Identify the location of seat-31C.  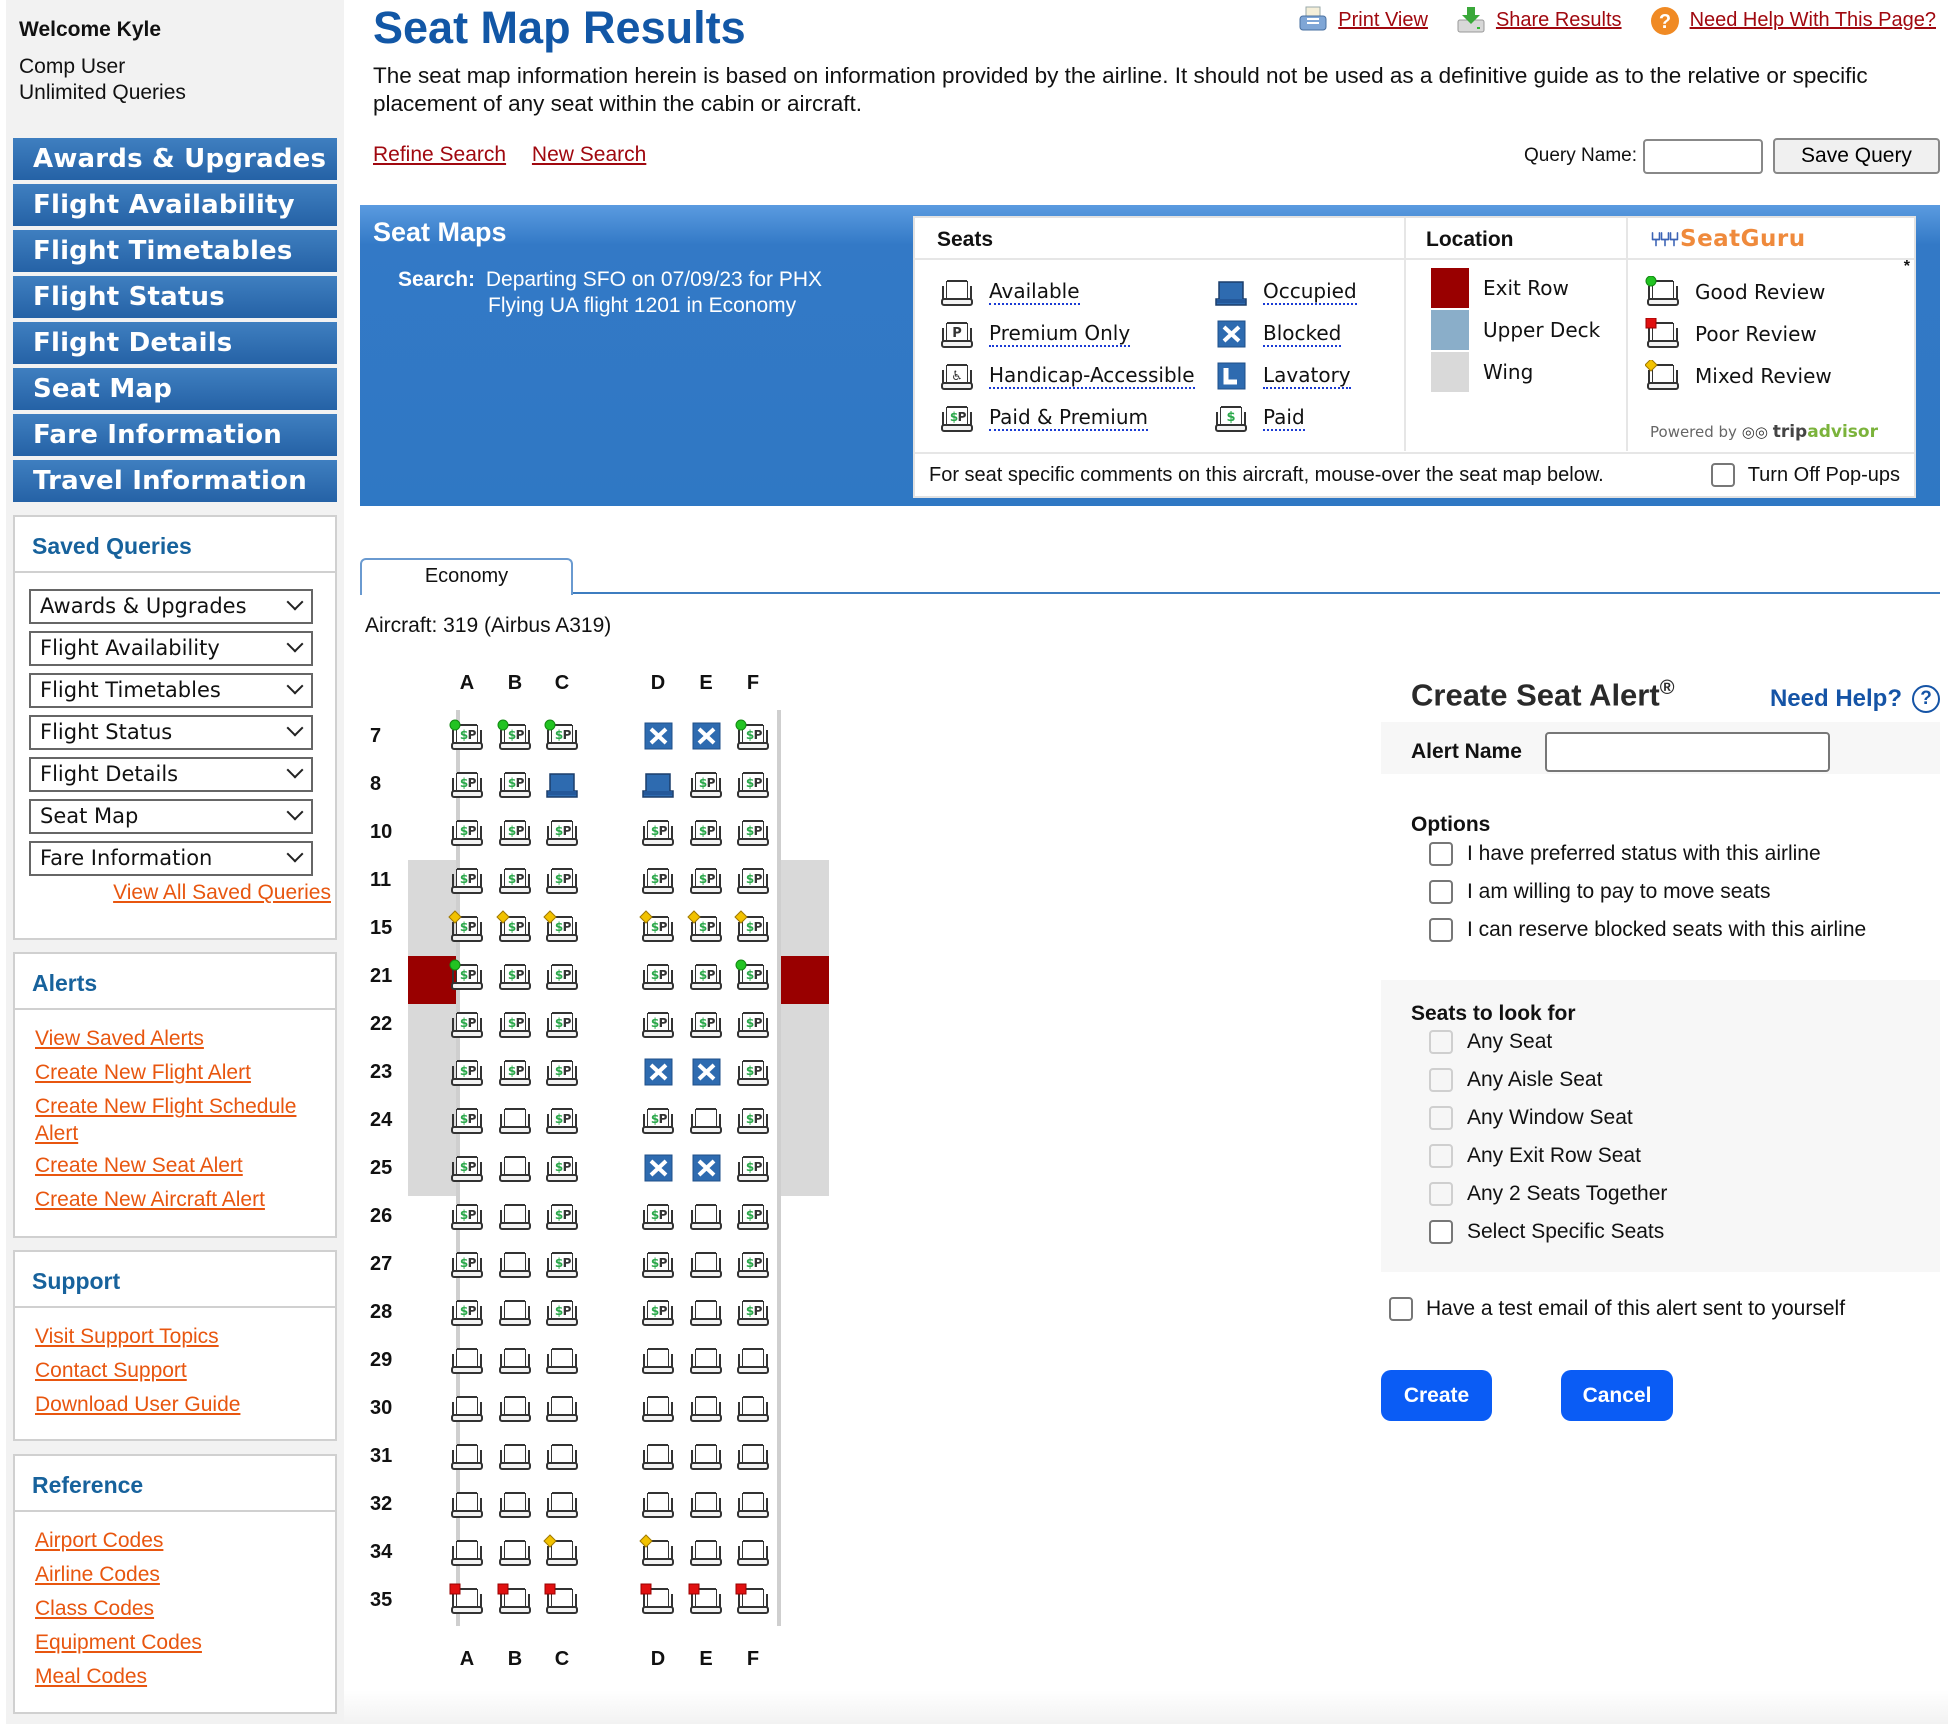
(562, 1456).